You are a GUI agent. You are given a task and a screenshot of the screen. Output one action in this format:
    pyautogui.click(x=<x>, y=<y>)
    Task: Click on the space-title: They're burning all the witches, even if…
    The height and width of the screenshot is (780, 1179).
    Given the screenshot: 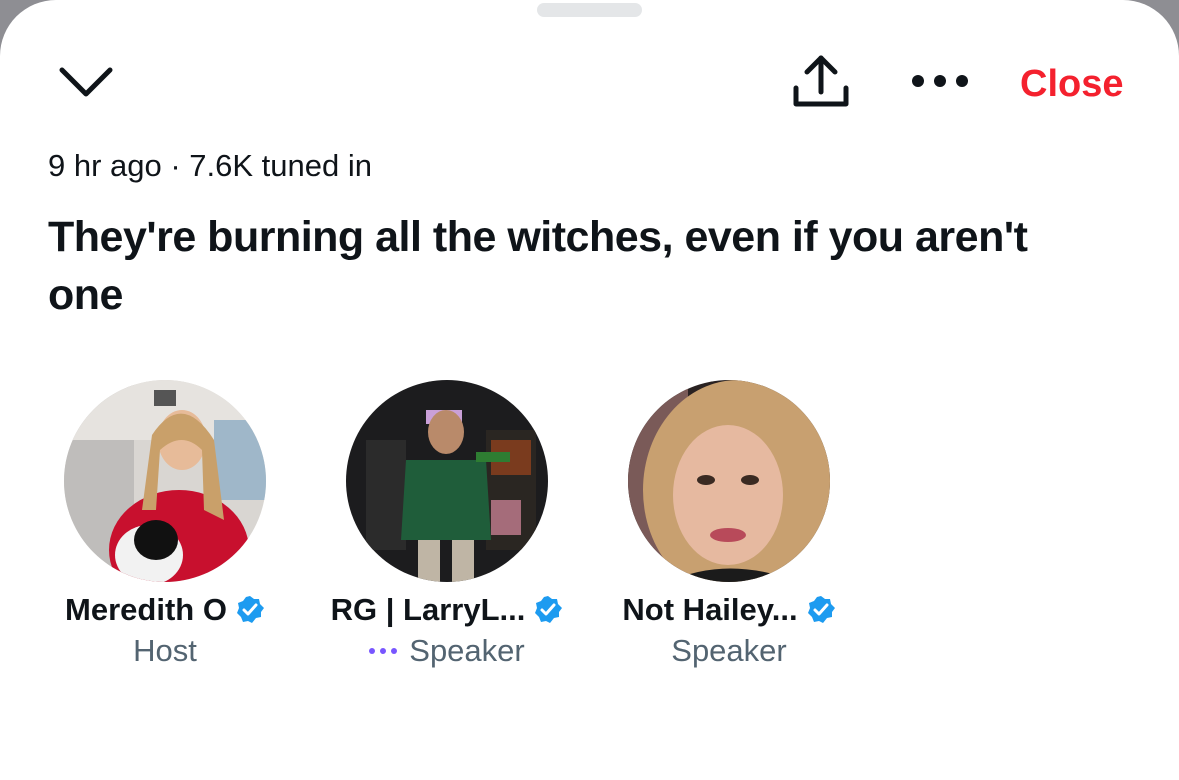 What is the action you would take?
    pyautogui.click(x=538, y=266)
    